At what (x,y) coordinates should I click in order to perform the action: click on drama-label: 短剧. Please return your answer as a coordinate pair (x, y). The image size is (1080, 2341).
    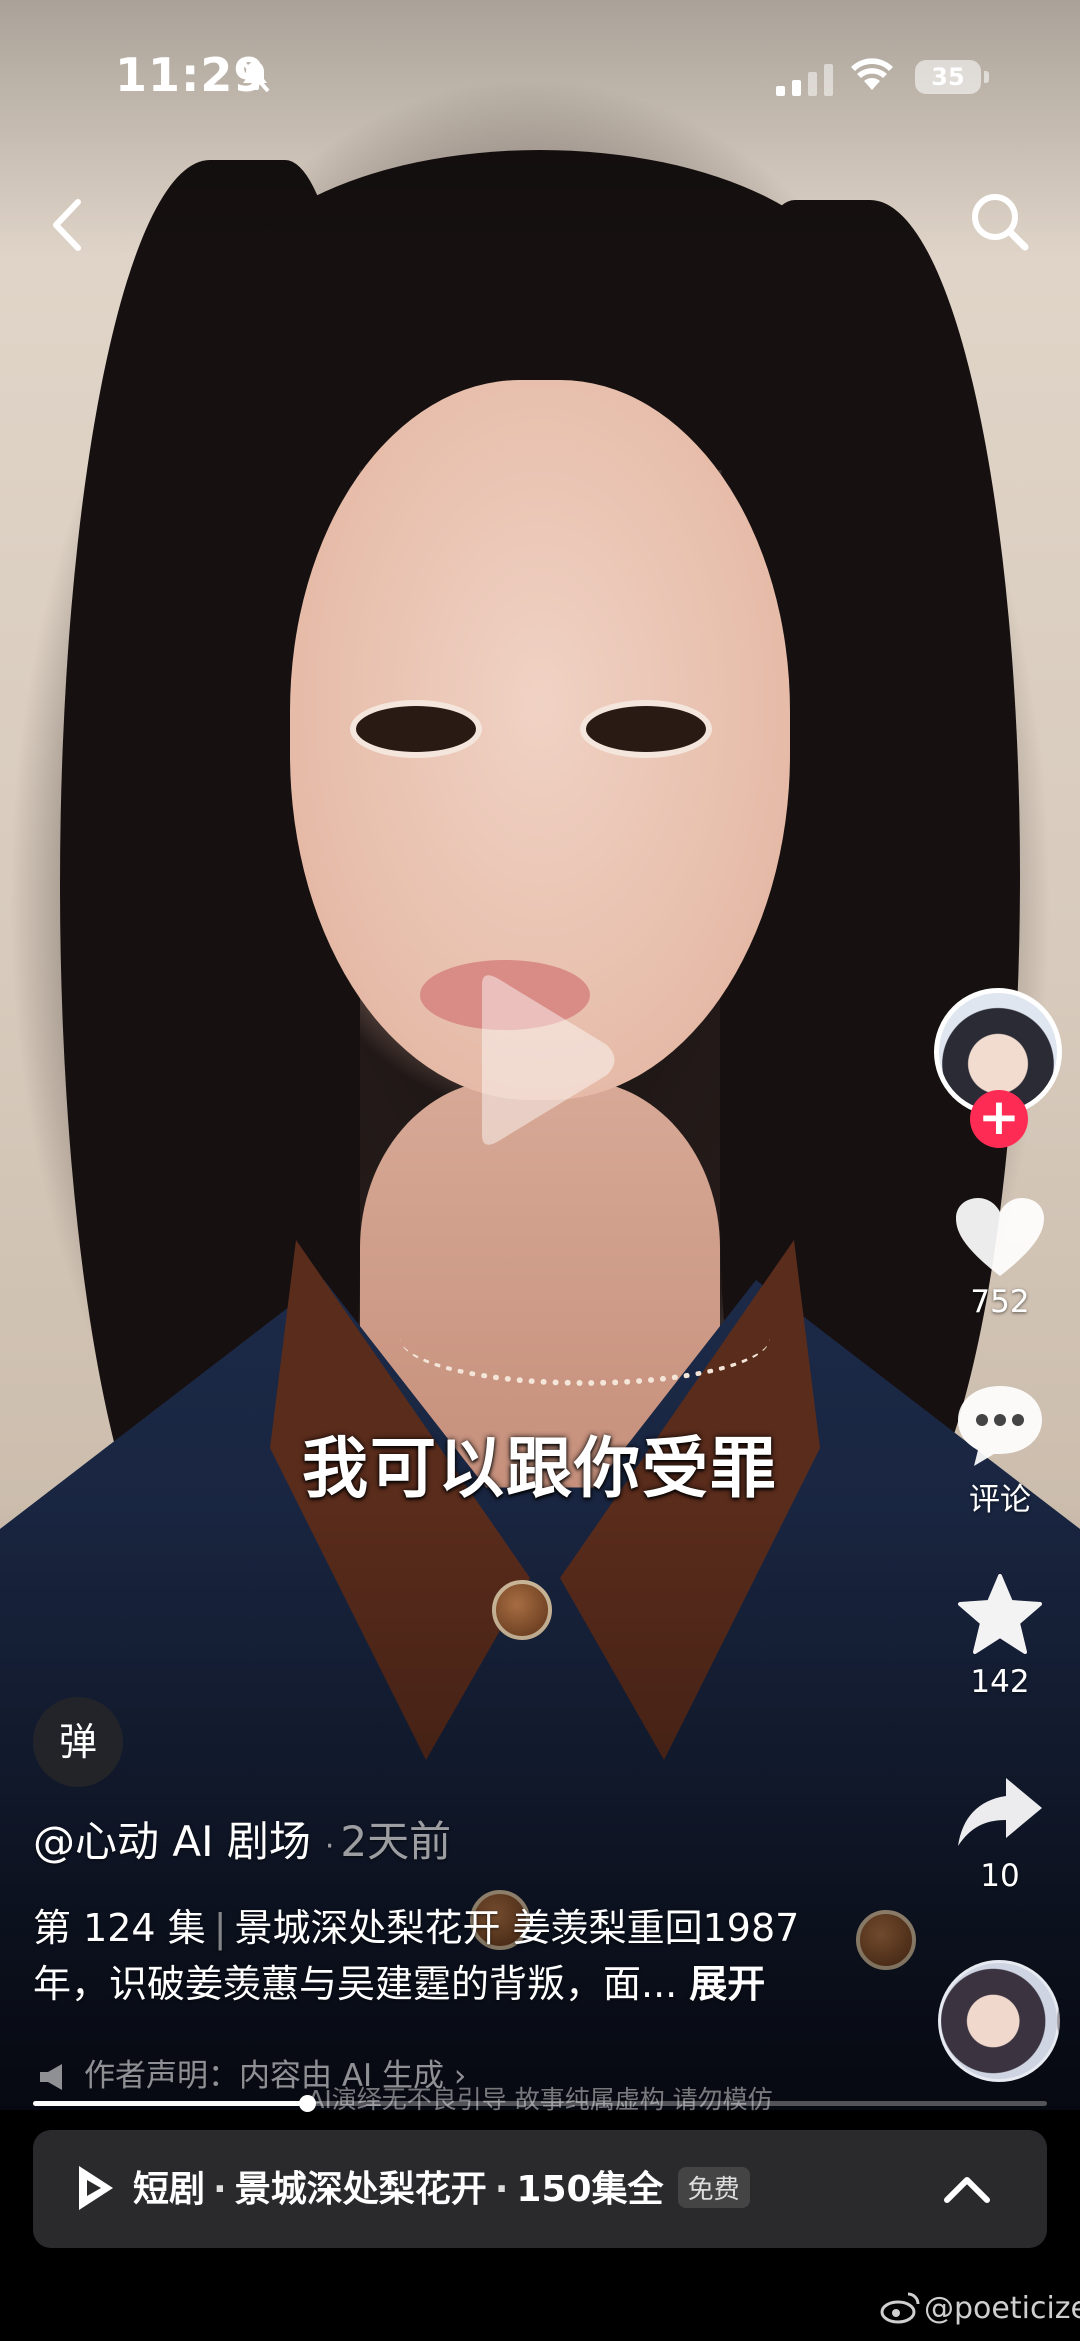
    Looking at the image, I should click on (169, 2189).